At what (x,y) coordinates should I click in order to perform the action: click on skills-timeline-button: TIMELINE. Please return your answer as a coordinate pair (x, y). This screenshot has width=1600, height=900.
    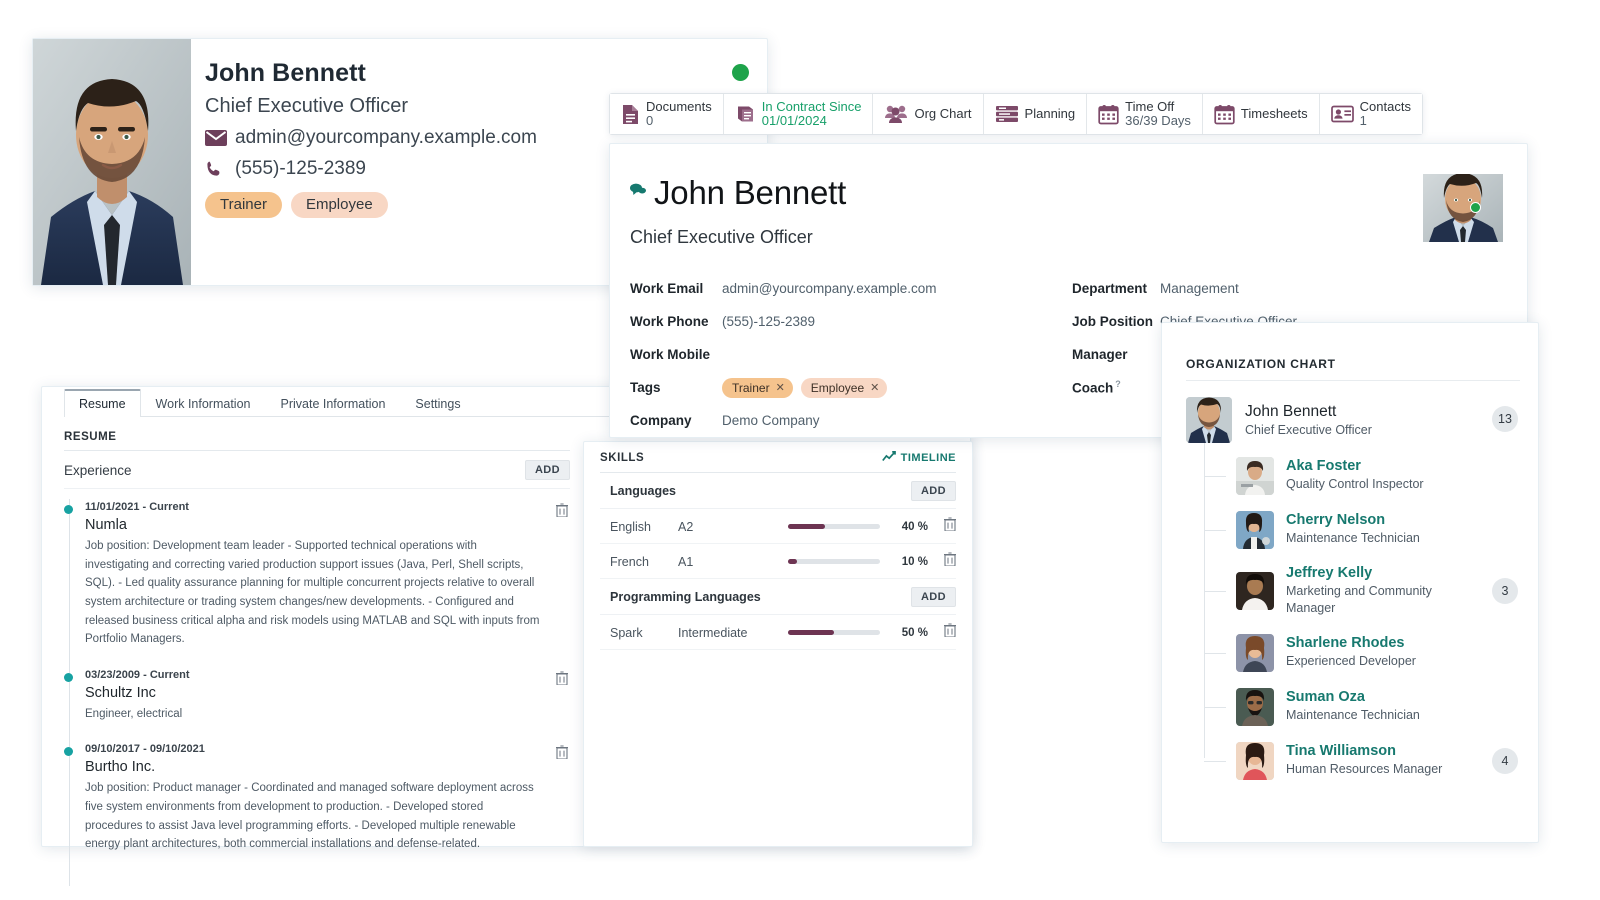
    Looking at the image, I should click on (918, 458).